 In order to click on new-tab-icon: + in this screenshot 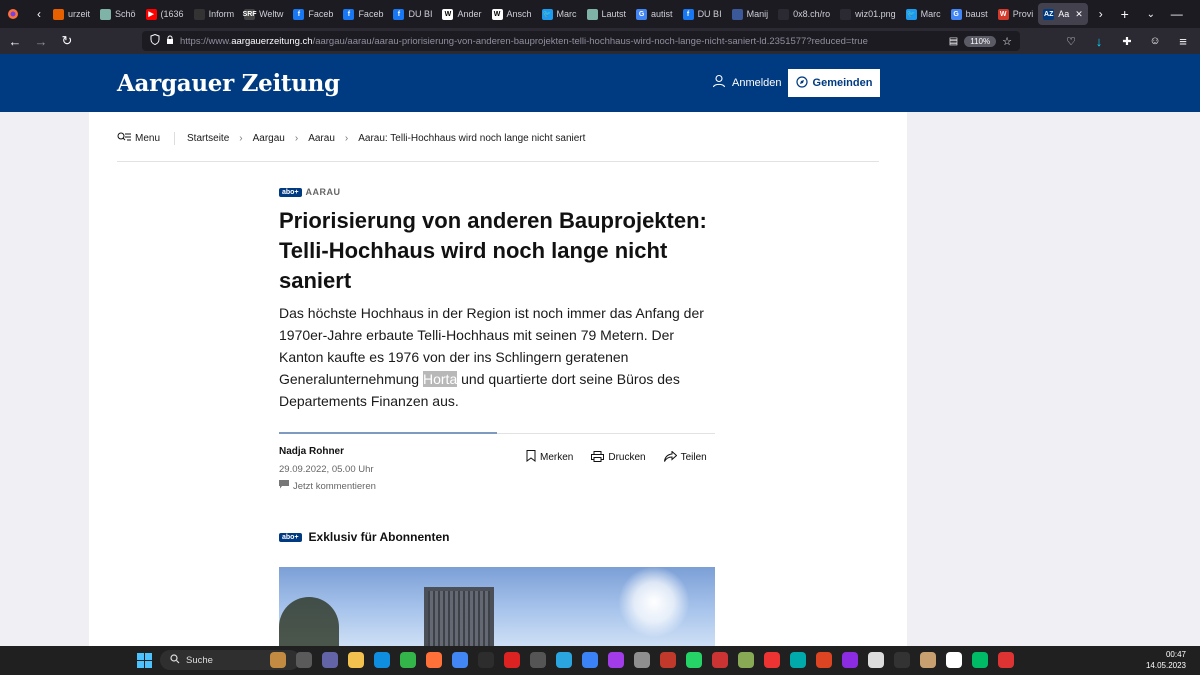, I will do `click(1125, 14)`.